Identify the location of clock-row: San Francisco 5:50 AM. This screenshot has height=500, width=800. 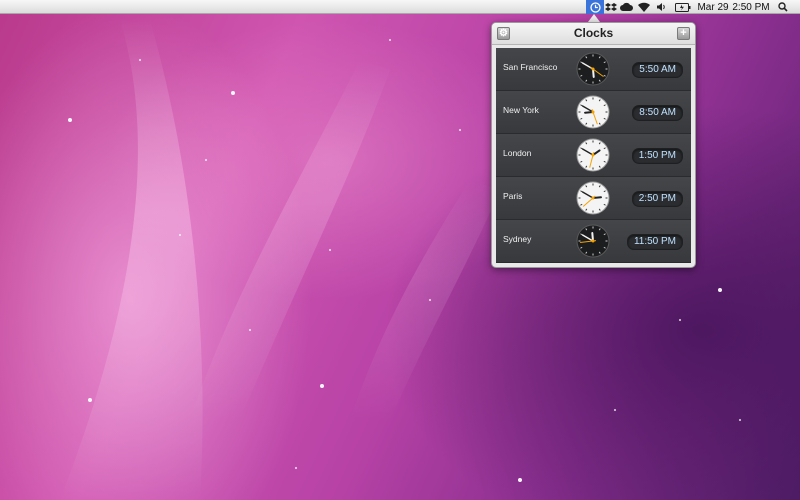
(593, 69).